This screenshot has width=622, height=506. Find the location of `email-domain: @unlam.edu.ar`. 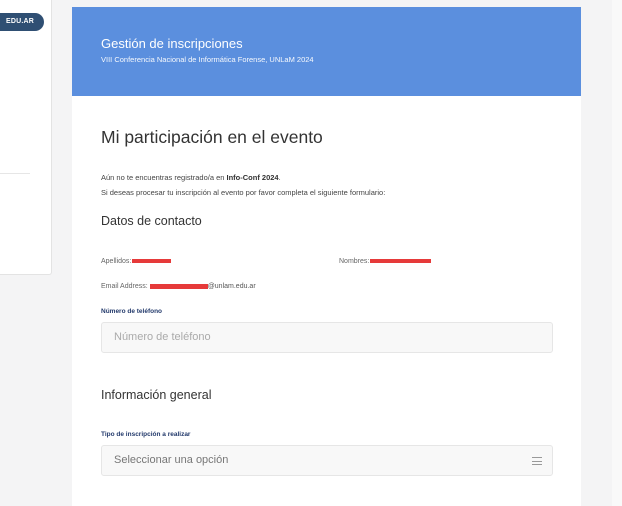

email-domain: @unlam.edu.ar is located at coordinates (231, 286).